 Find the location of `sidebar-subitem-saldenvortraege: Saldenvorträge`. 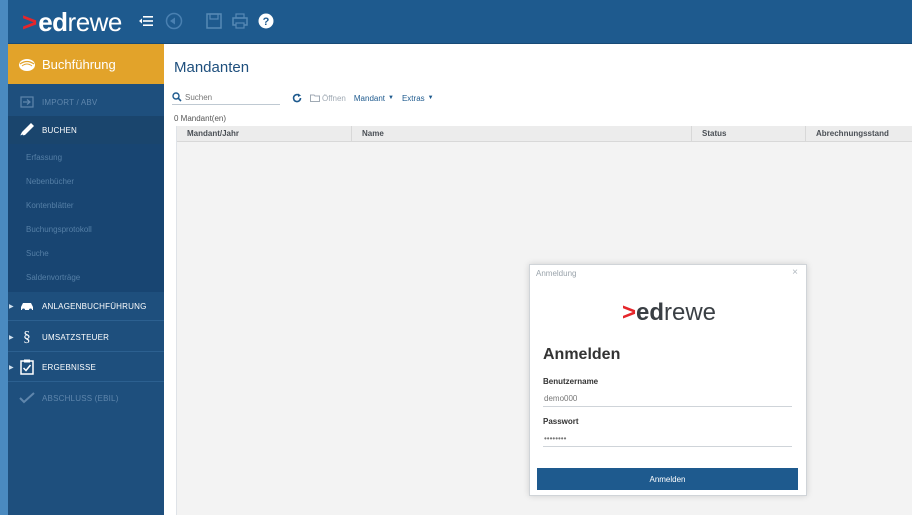

sidebar-subitem-saldenvortraege: Saldenvorträge is located at coordinates (53, 277).